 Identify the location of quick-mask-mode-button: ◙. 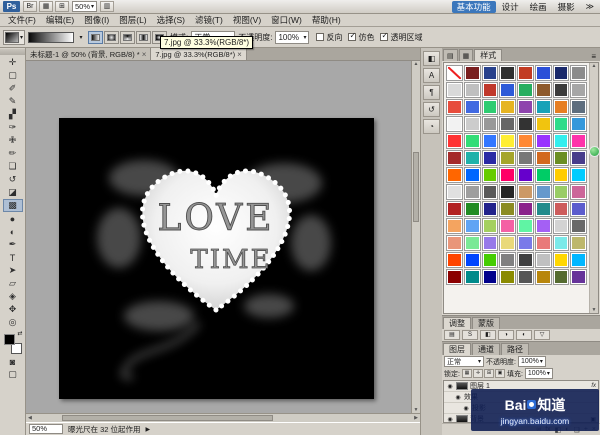
(13, 361).